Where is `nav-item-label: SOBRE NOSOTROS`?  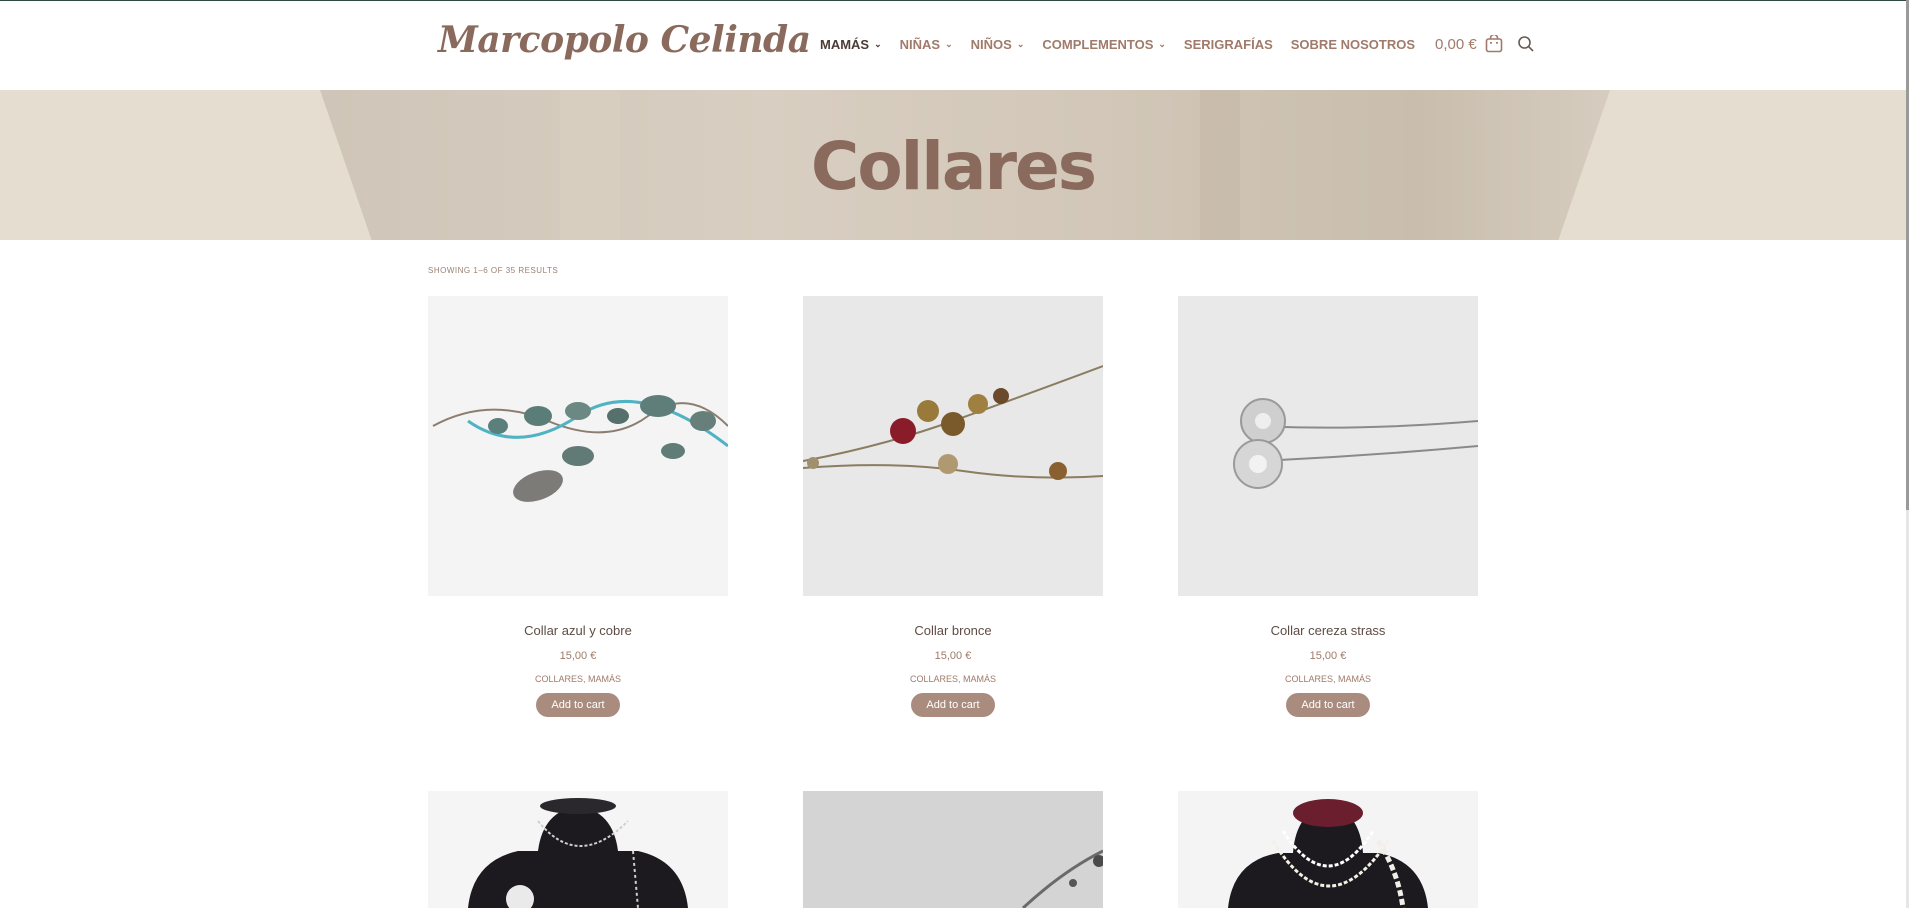 nav-item-label: SOBRE NOSOTROS is located at coordinates (1353, 44).